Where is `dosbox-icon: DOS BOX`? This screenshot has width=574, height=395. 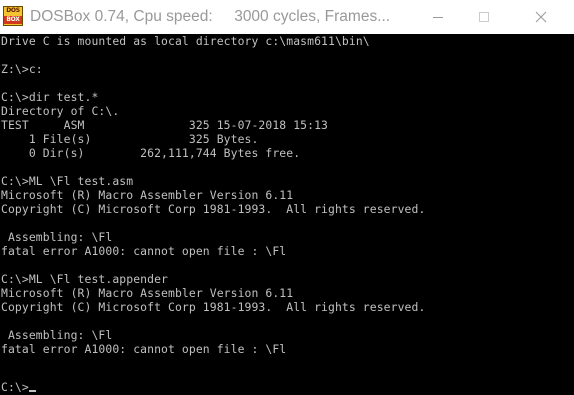 dosbox-icon: DOS BOX is located at coordinates (13, 16).